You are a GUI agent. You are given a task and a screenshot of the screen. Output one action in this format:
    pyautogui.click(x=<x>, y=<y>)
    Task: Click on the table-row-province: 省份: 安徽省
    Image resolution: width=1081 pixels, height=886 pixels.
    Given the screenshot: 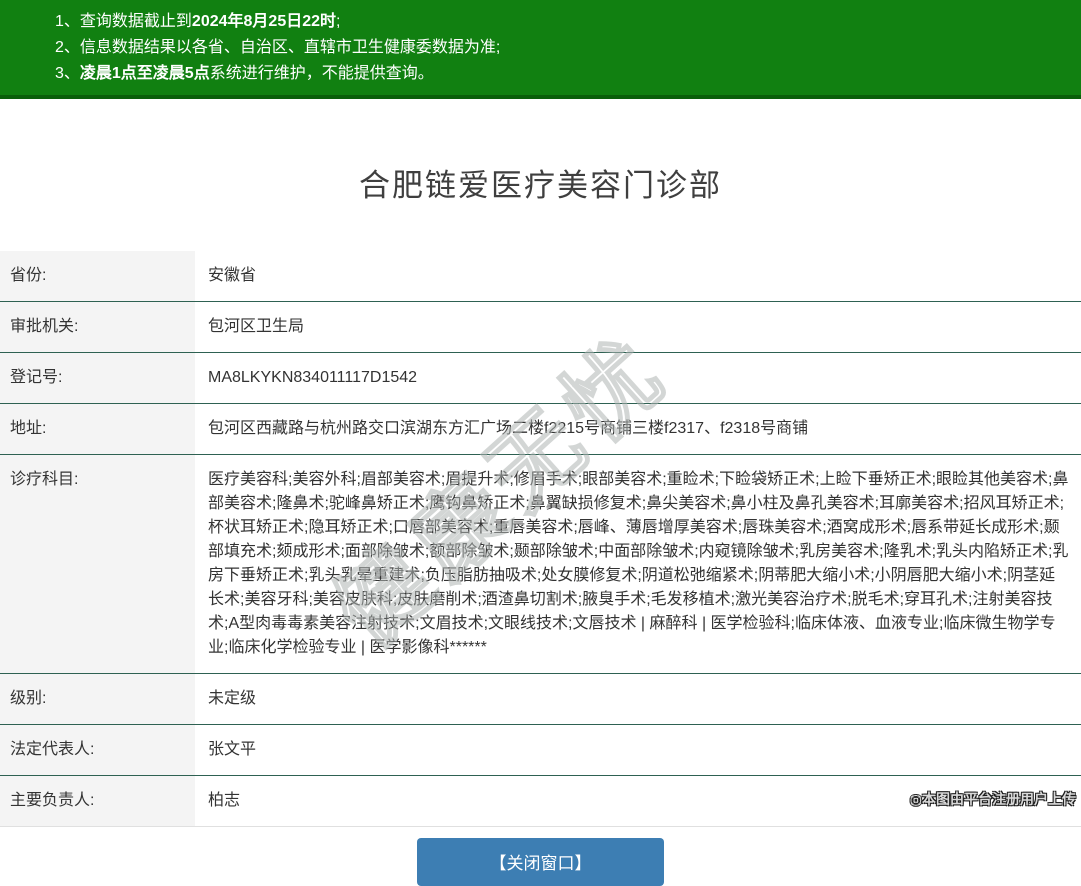 What is the action you would take?
    pyautogui.click(x=540, y=276)
    